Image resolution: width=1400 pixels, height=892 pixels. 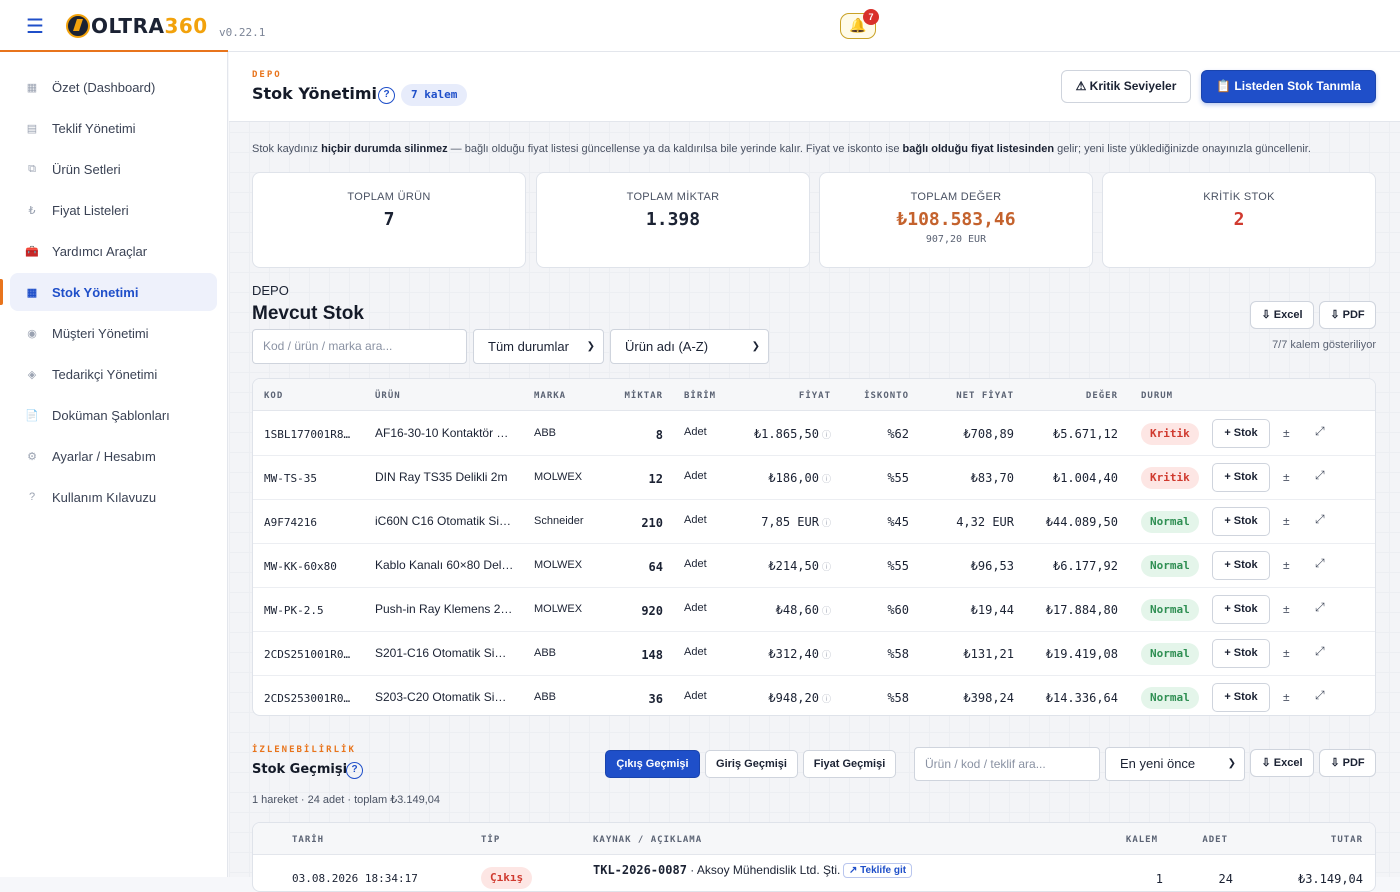 I want to click on notifications-button: 🔔 7, so click(x=859, y=24).